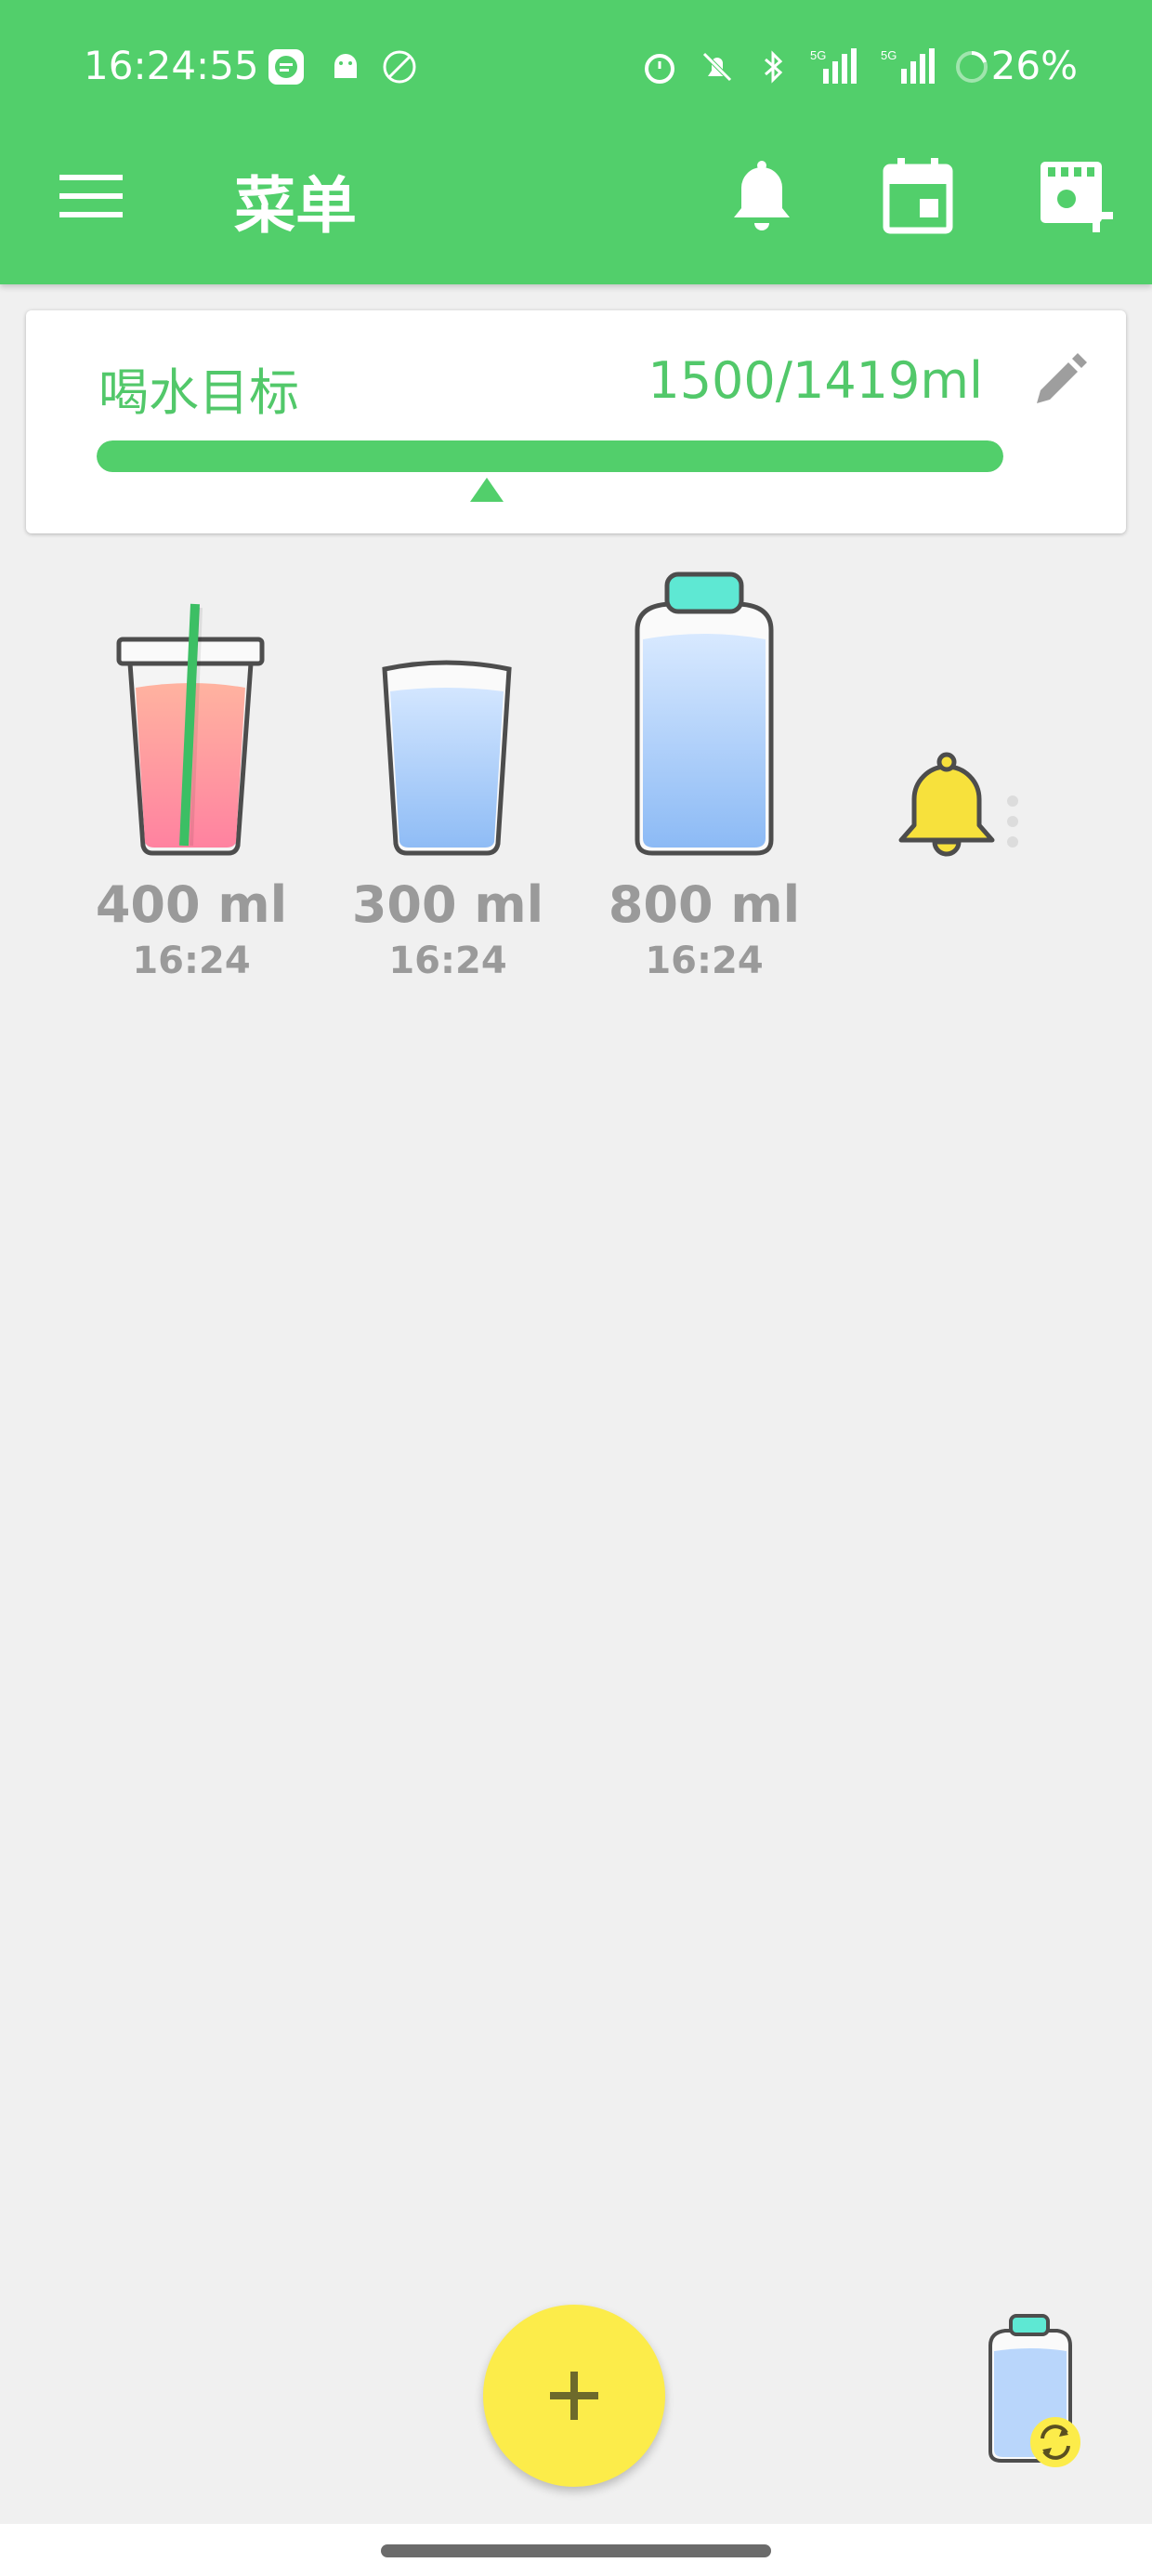 This screenshot has height=2576, width=1152. I want to click on add-cup-icon, so click(1077, 196).